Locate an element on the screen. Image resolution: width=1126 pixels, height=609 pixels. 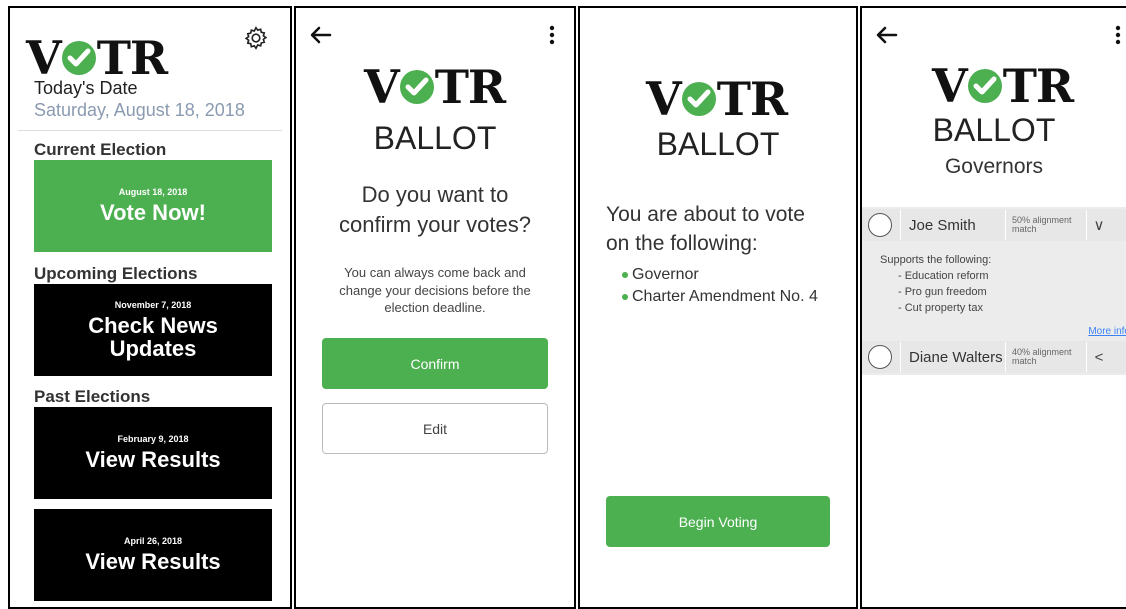
candidate-name: Joe Smith is located at coordinates (942, 225).